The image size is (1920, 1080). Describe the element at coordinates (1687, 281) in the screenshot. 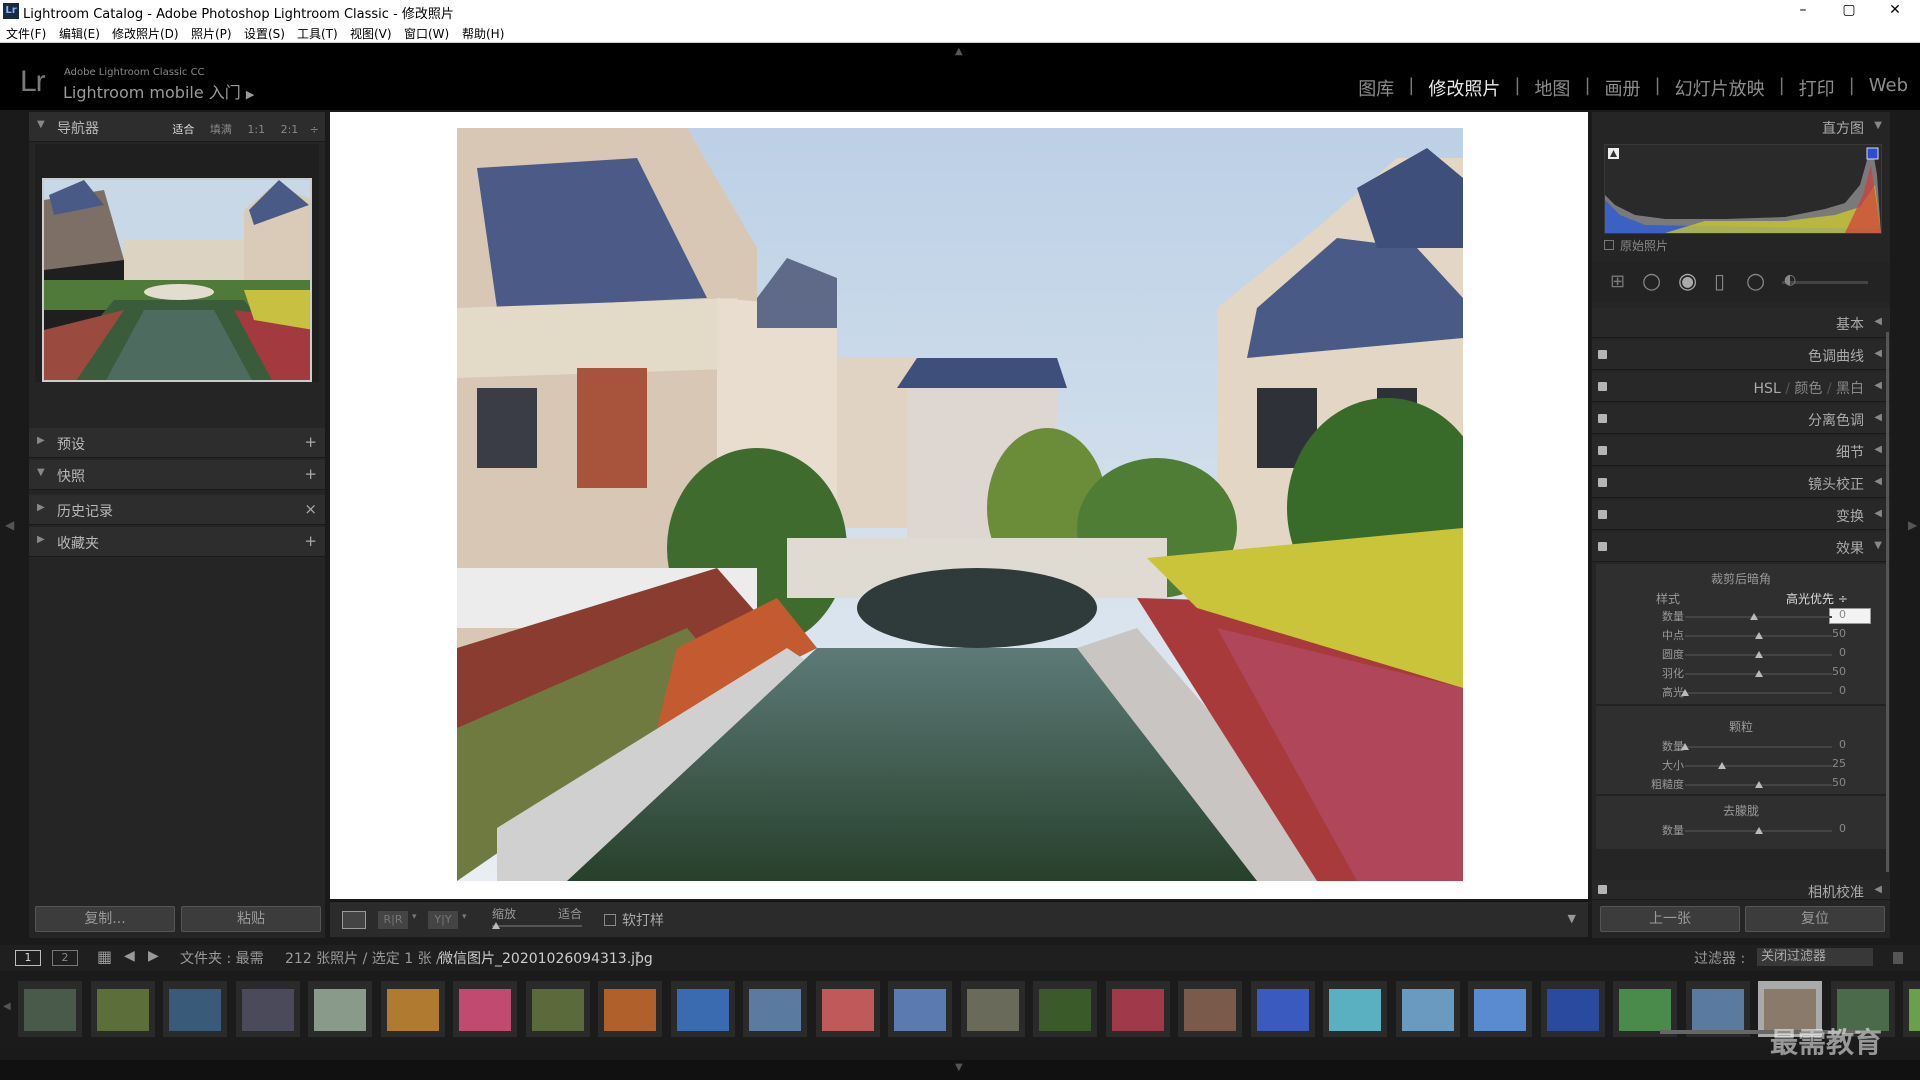

I see `red-eye-icon: ◉` at that location.